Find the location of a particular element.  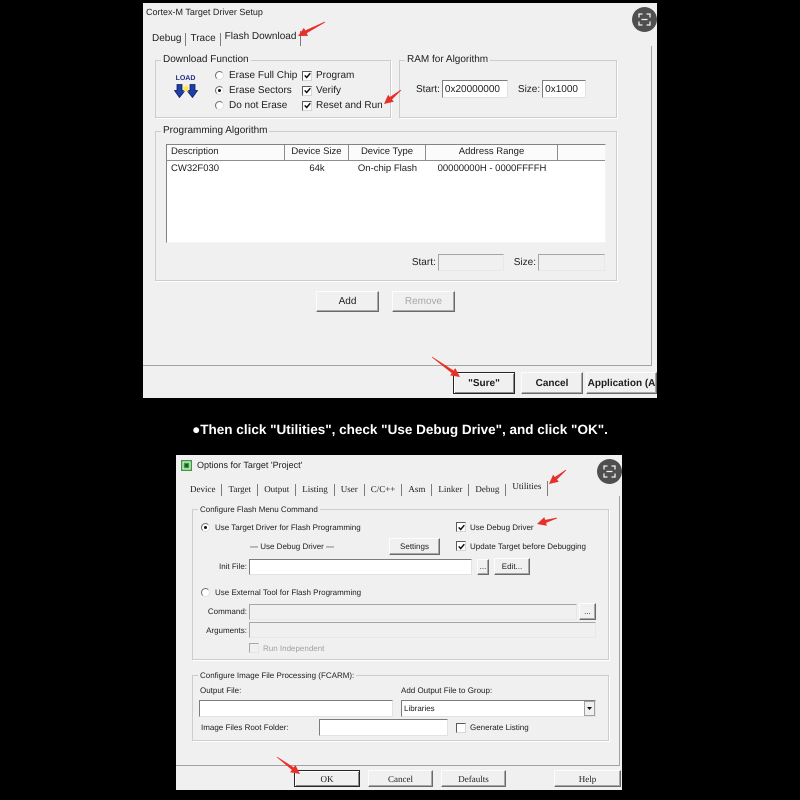

caret-icon is located at coordinates (589, 708).